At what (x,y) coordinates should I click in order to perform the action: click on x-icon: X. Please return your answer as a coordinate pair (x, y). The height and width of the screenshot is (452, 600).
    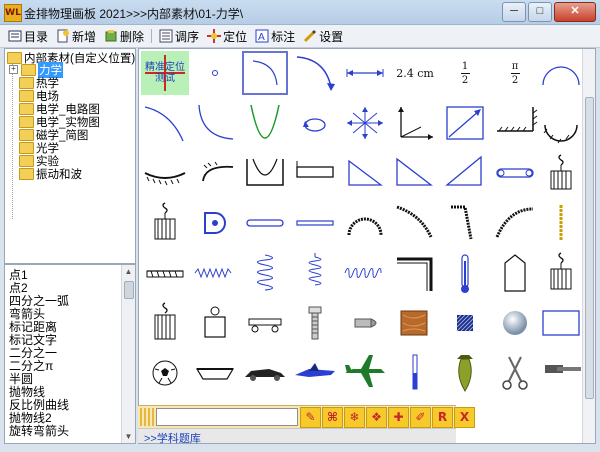
    Looking at the image, I should click on (464, 417).